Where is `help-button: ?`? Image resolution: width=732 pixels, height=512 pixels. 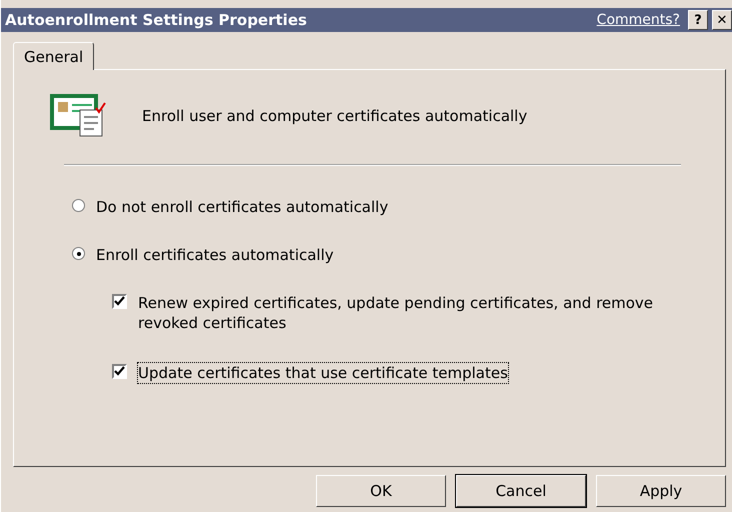
help-button: ? is located at coordinates (698, 20).